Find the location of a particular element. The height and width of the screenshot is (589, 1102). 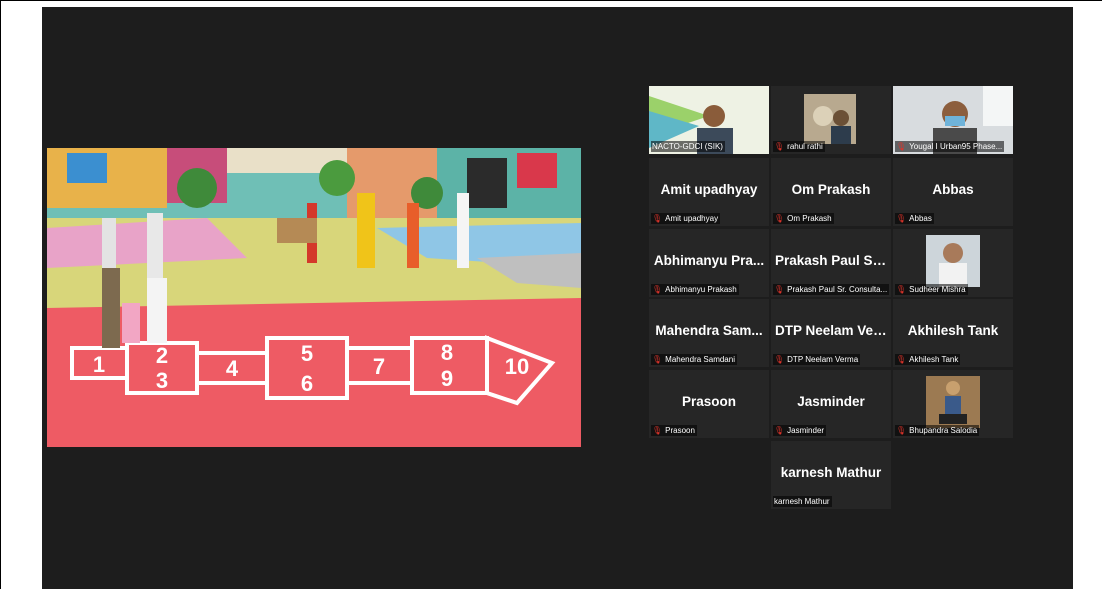

participant-name-label: 🎙 Akhilesh Tank is located at coordinates (928, 359).